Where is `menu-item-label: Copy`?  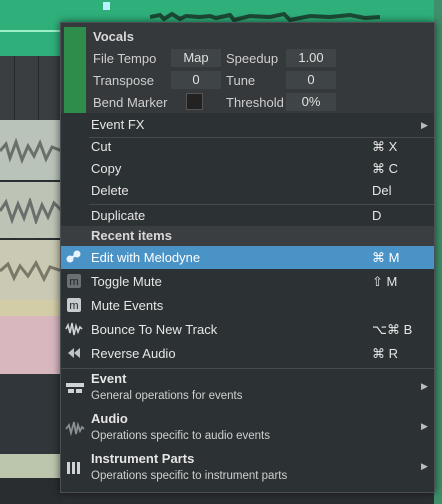 menu-item-label: Copy is located at coordinates (106, 168).